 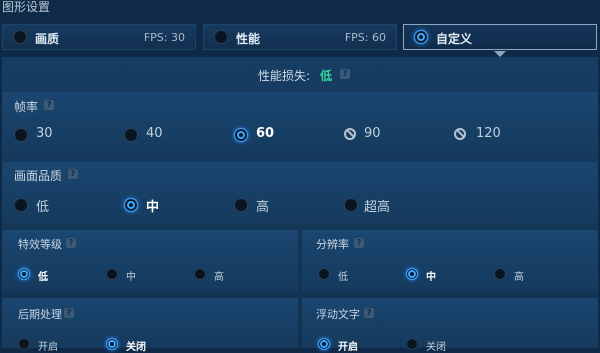 I want to click on preset-performance-fps: FPS: 60, so click(x=365, y=37).